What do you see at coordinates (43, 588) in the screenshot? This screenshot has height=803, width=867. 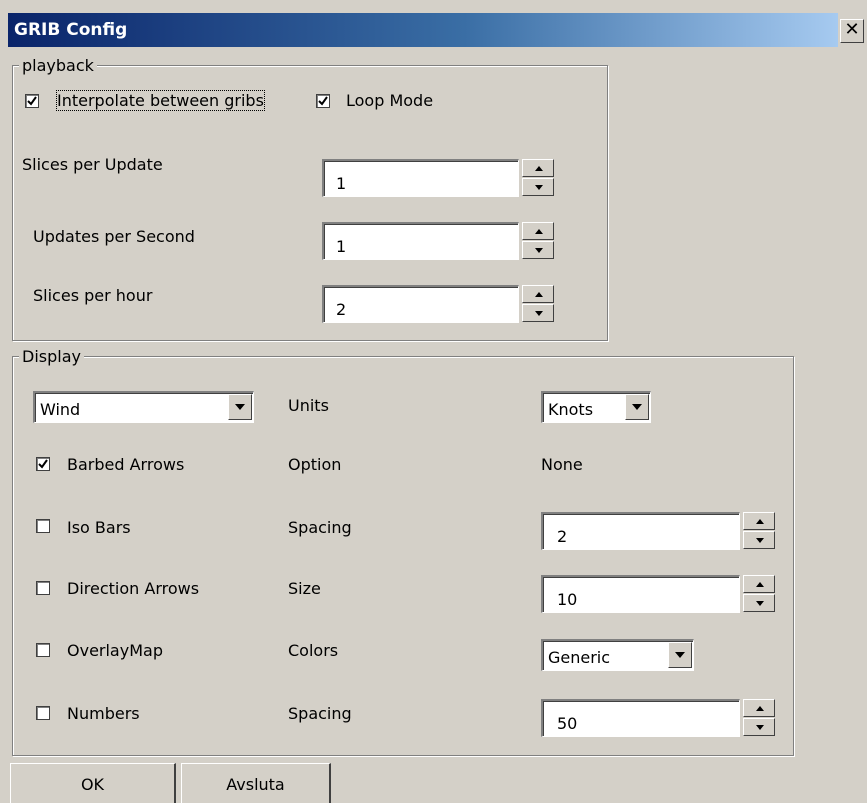 I see `direction-arrows-checkbox` at bounding box center [43, 588].